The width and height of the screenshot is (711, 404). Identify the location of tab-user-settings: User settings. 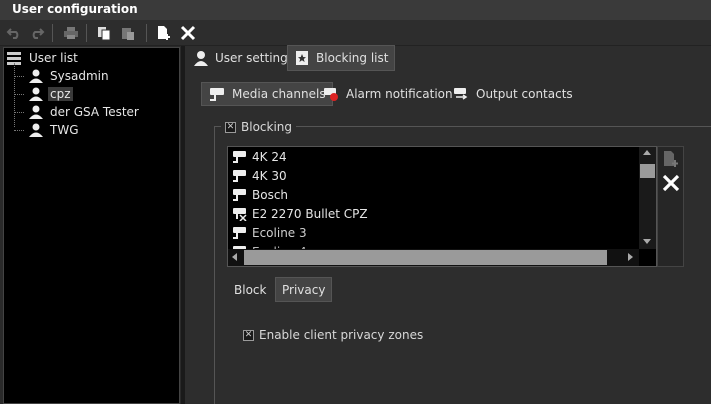
(243, 58).